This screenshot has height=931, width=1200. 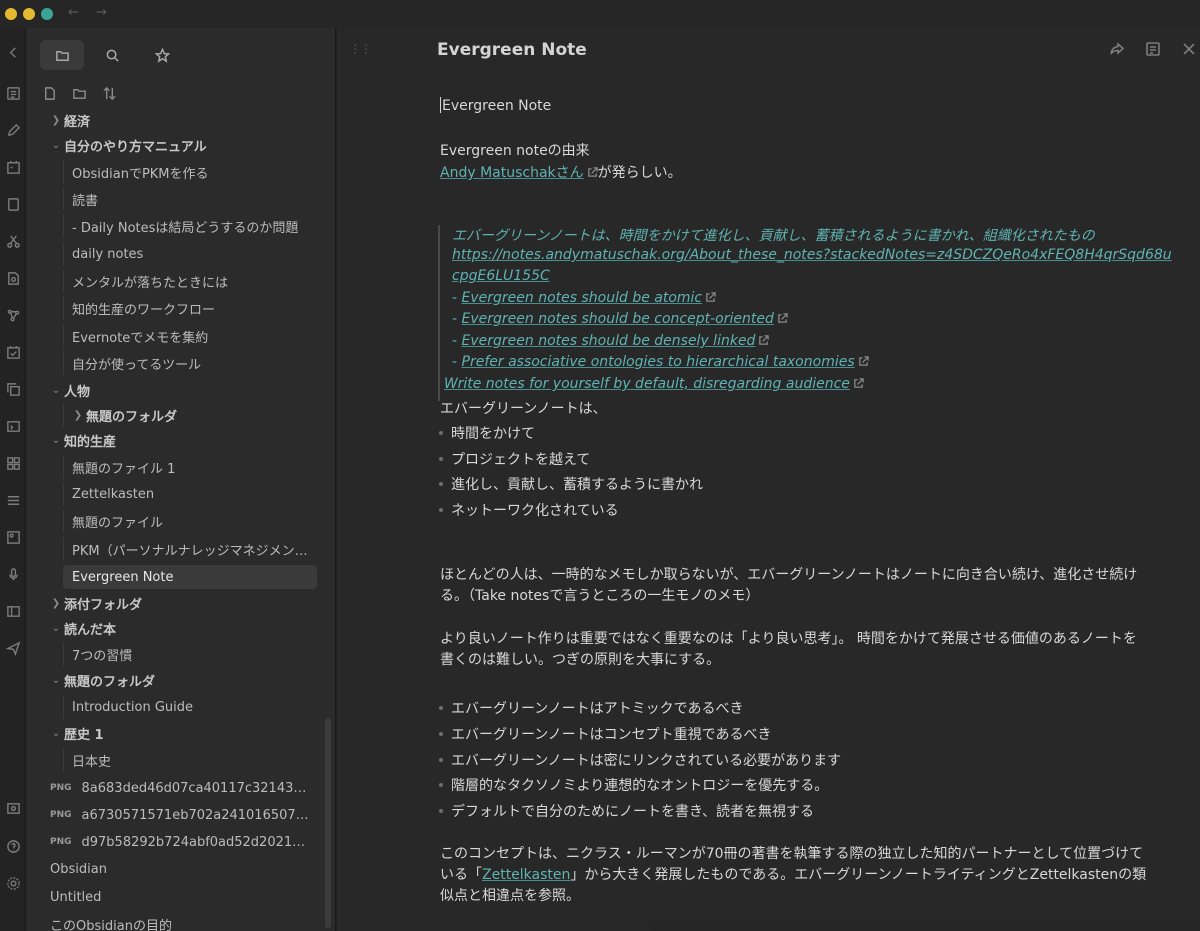 I want to click on file-item: 知的生産のワークフロー, so click(x=190, y=308).